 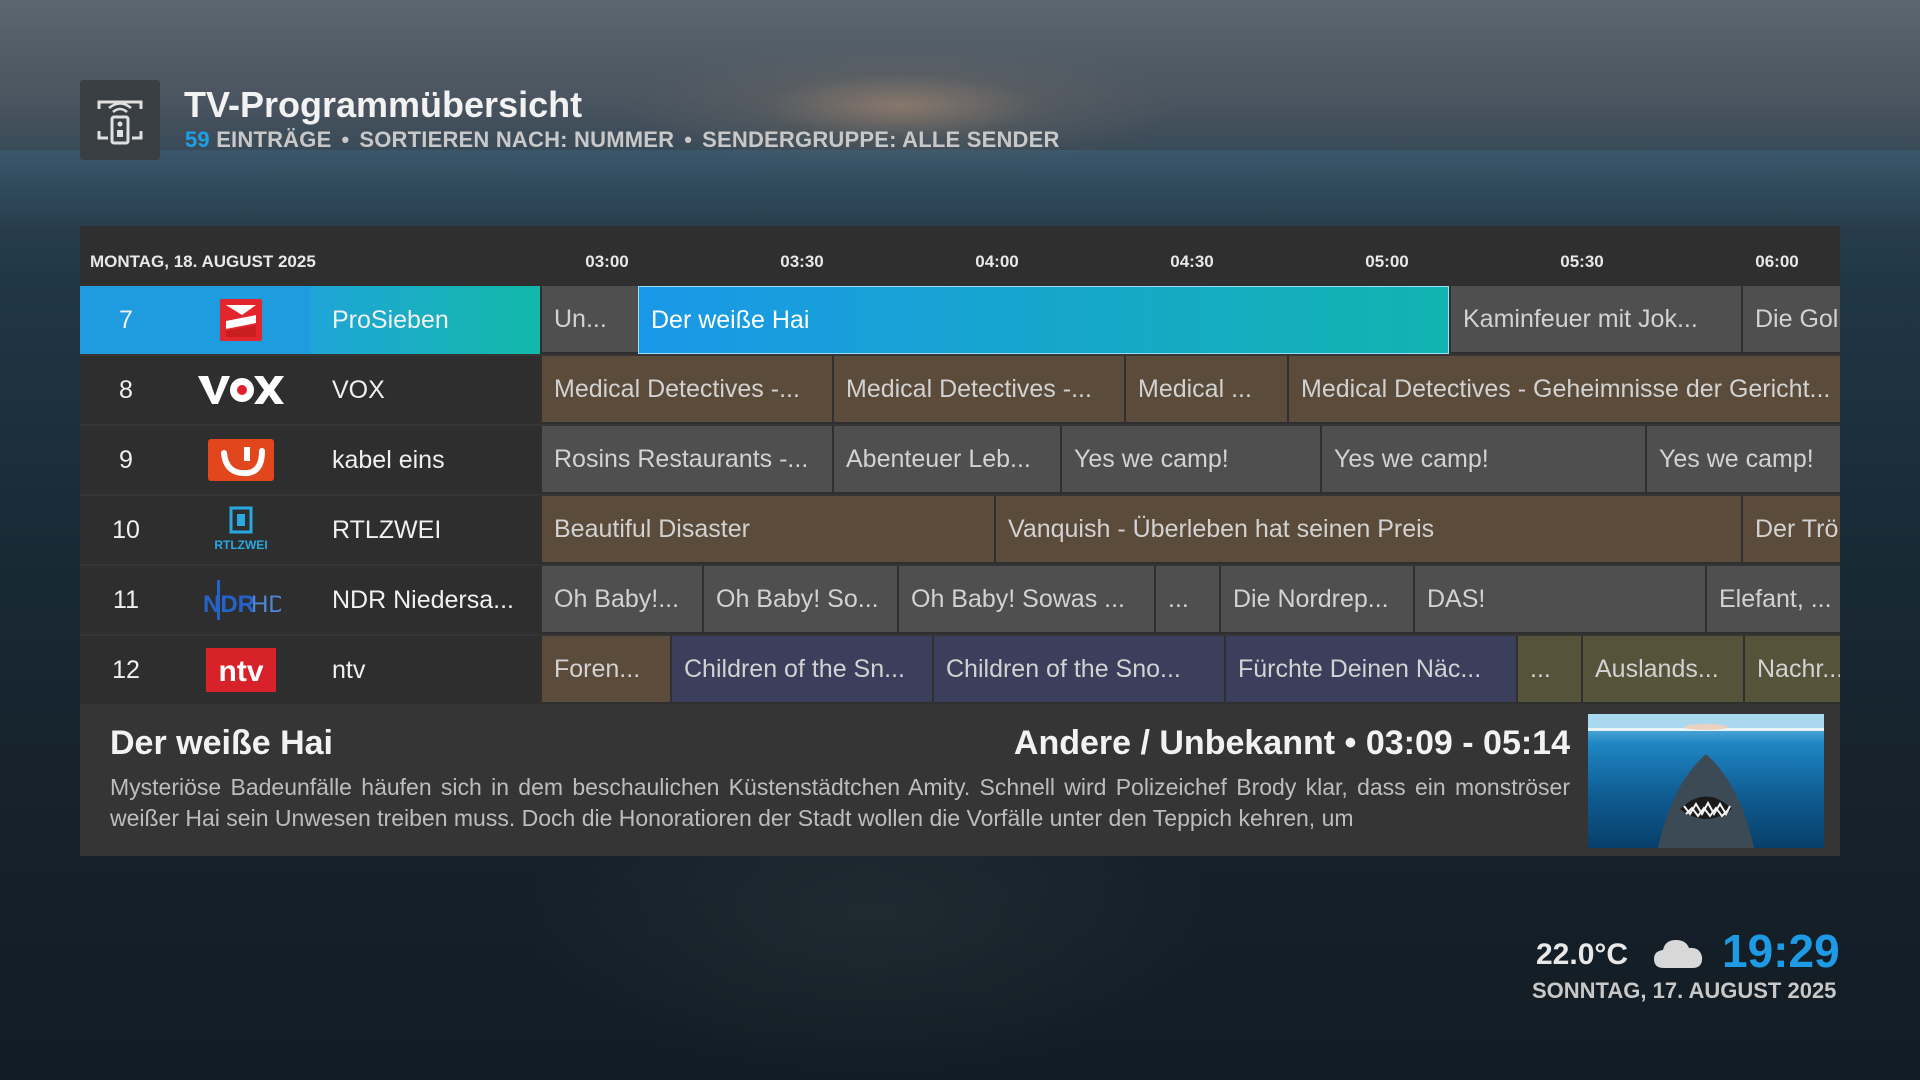 I want to click on sort-label: SORTIEREN NACH: NUMMER, so click(x=516, y=139).